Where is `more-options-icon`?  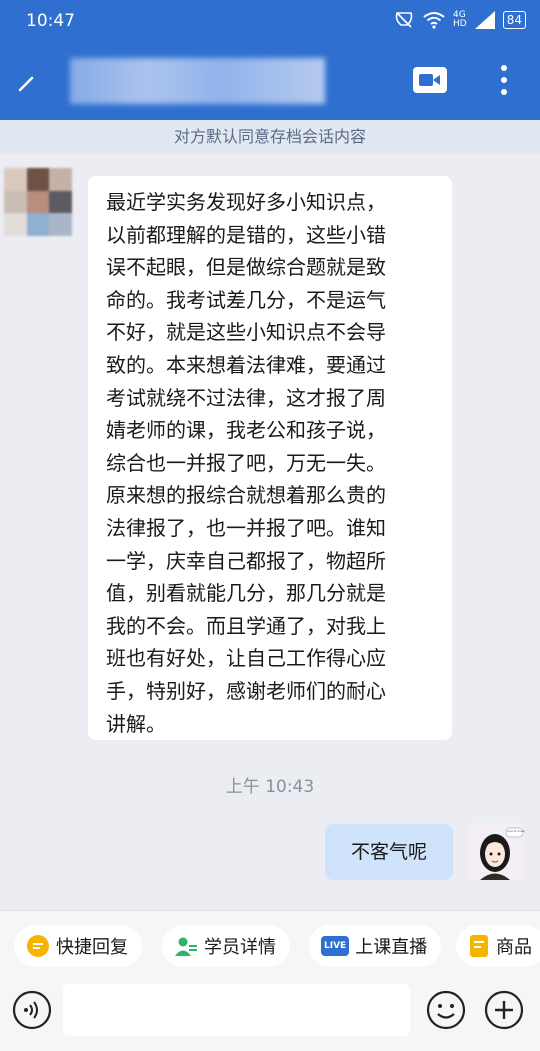
more-options-icon is located at coordinates (504, 80).